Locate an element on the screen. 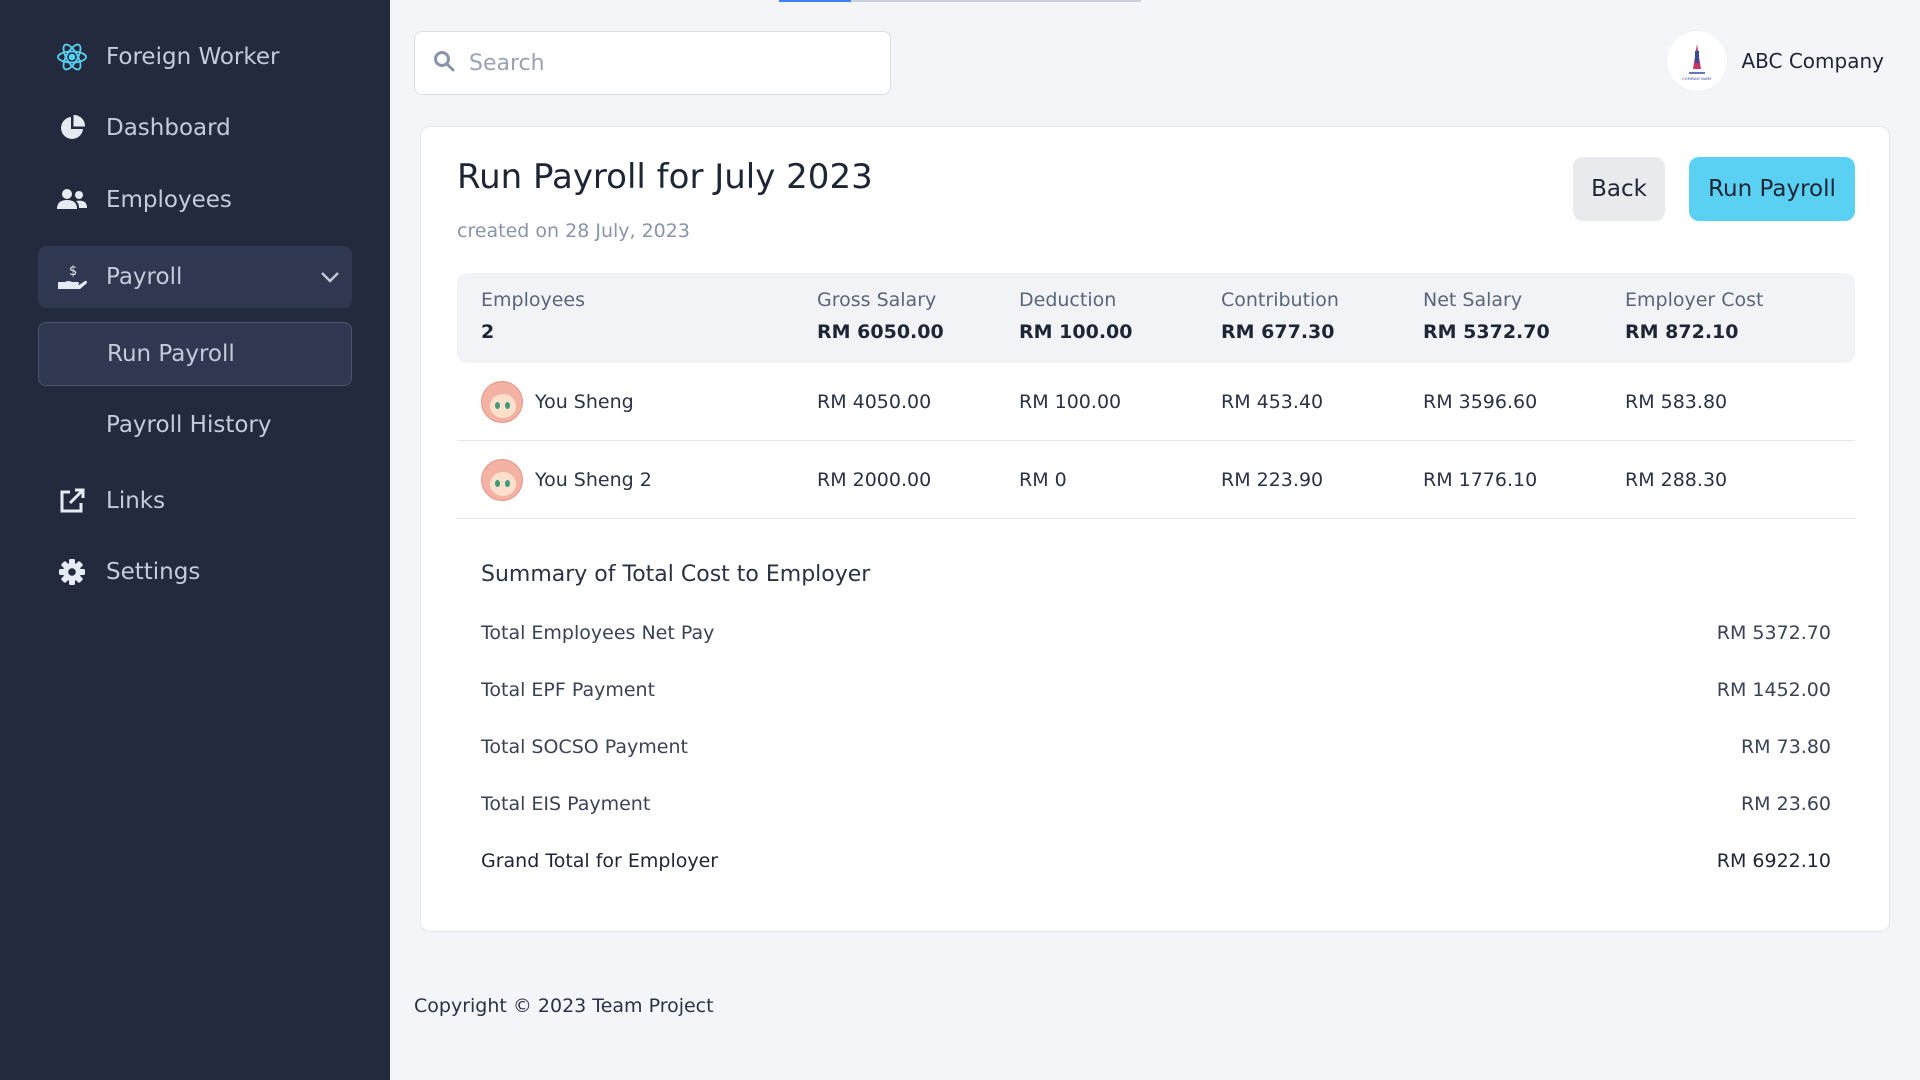 This screenshot has height=1080, width=1920. employee-name: You Sheng is located at coordinates (584, 402).